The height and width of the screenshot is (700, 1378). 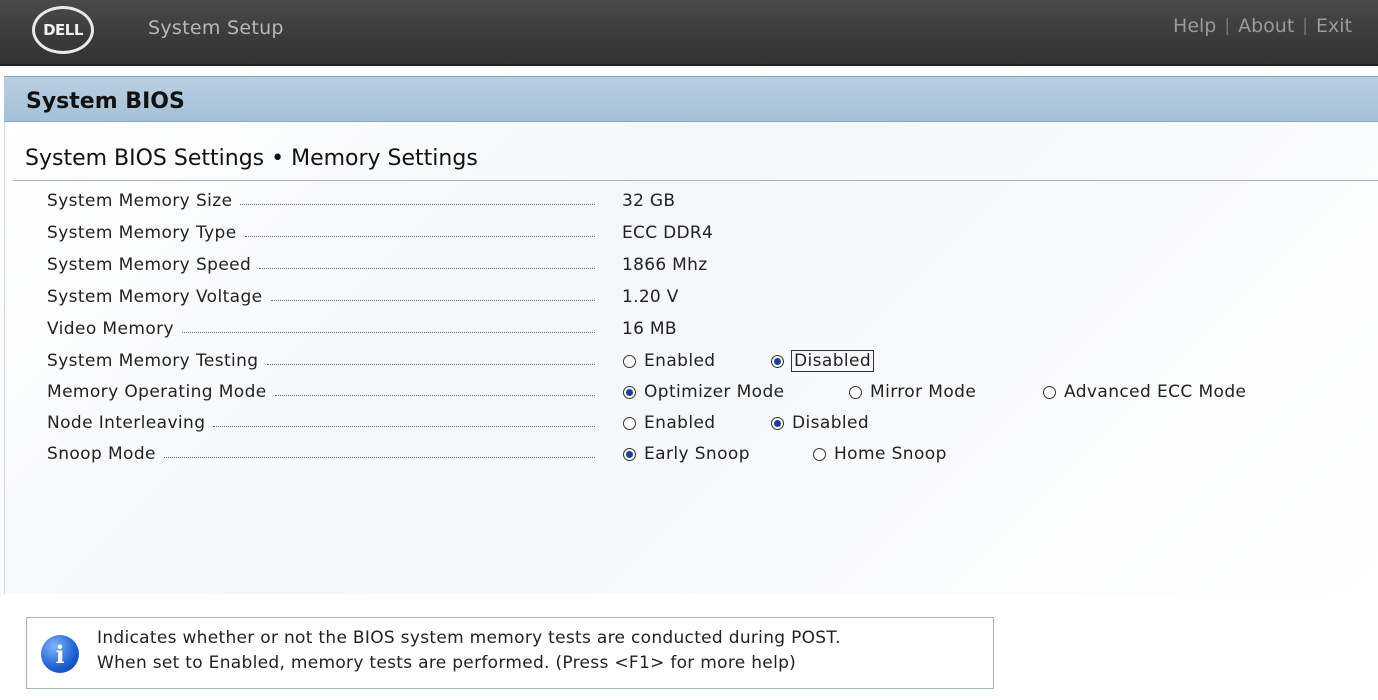 What do you see at coordinates (1334, 26) in the screenshot?
I see `exit-link: Exit` at bounding box center [1334, 26].